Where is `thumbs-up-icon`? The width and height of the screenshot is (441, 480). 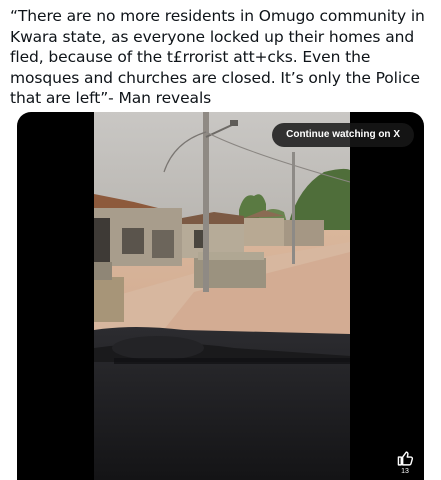
thumbs-up-icon is located at coordinates (405, 458).